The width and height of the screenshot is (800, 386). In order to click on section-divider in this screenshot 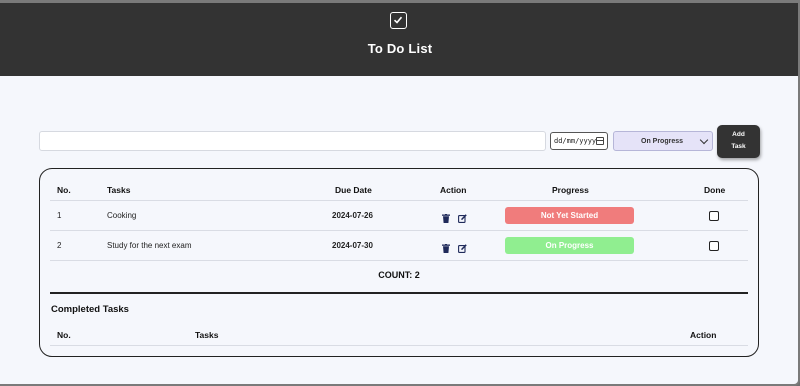, I will do `click(399, 293)`.